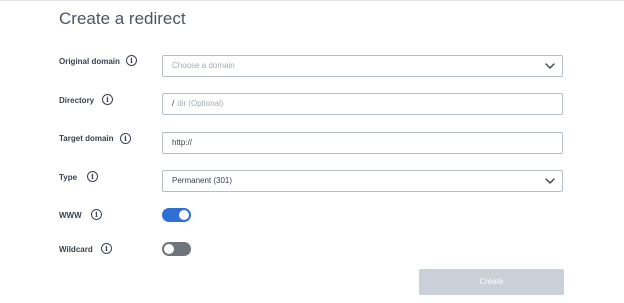 This screenshot has width=624, height=303. Describe the element at coordinates (89, 61) in the screenshot. I see `original-domain-label: Original domain` at that location.